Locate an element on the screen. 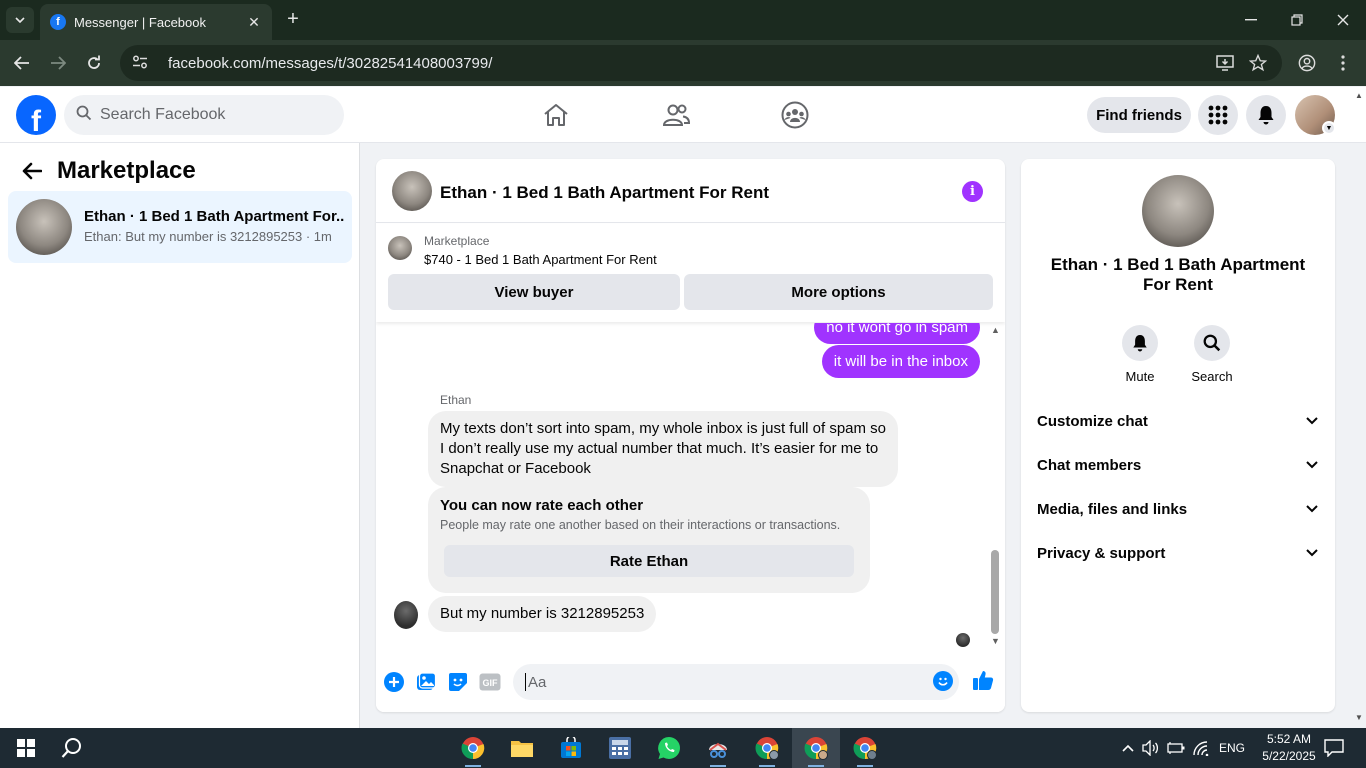 This screenshot has height=768, width=1366. gif-label: GIF is located at coordinates (491, 683).